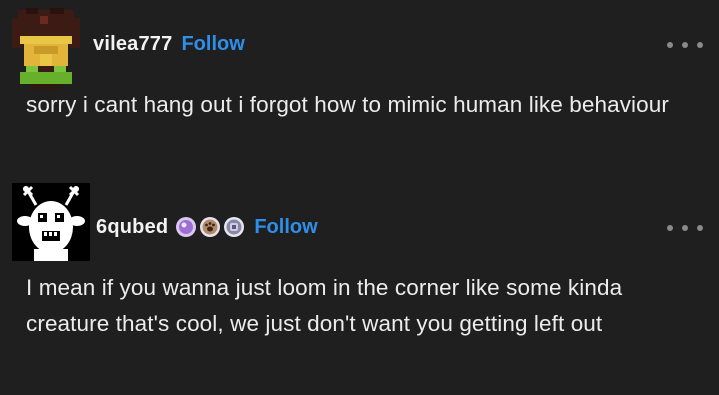  What do you see at coordinates (132, 227) in the screenshot?
I see `username: 6qubed` at bounding box center [132, 227].